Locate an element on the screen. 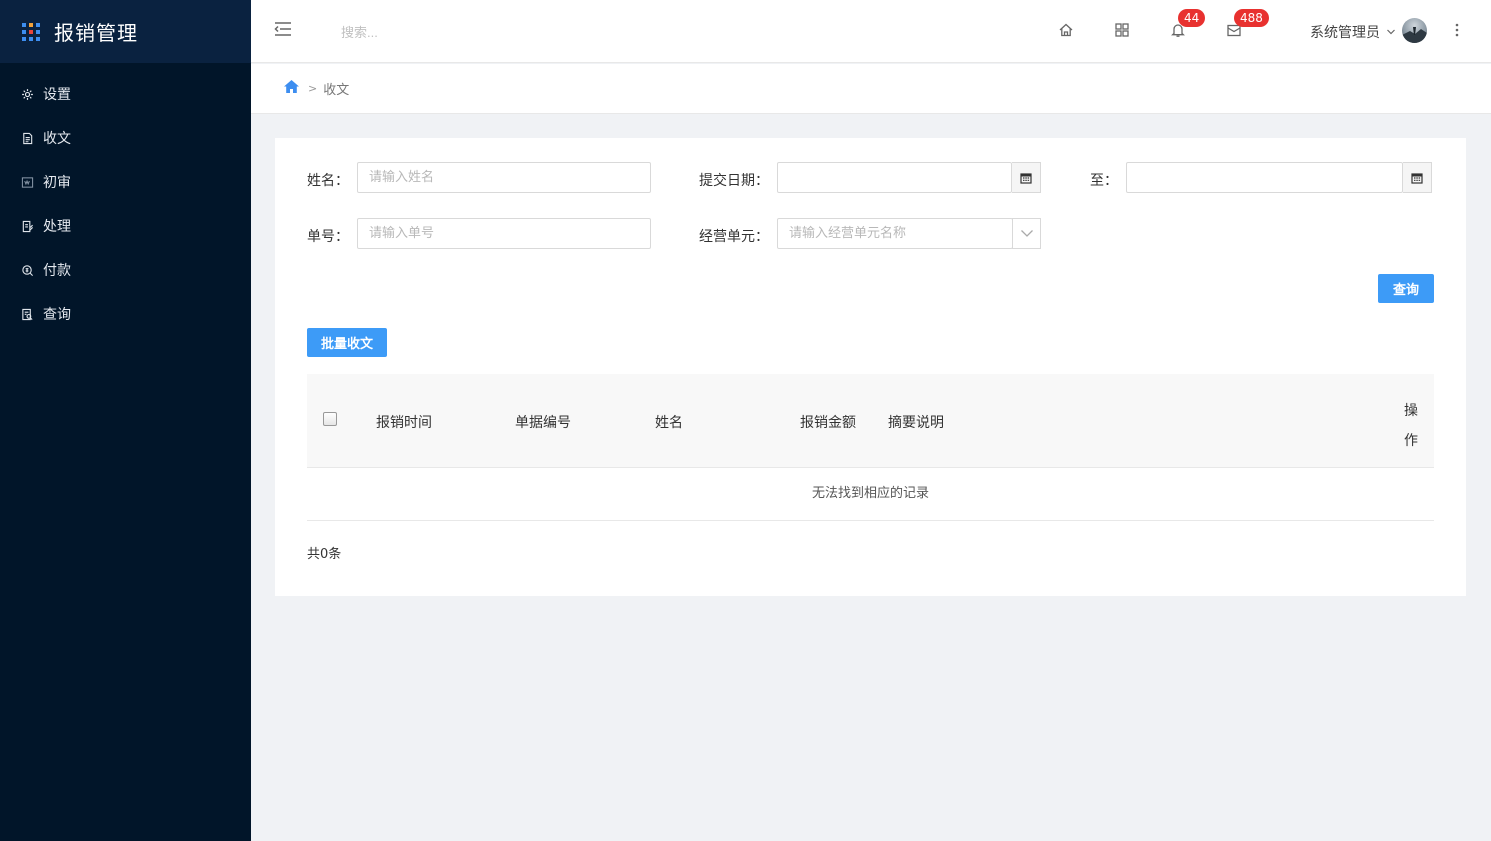  gear-icon is located at coordinates (27, 94).